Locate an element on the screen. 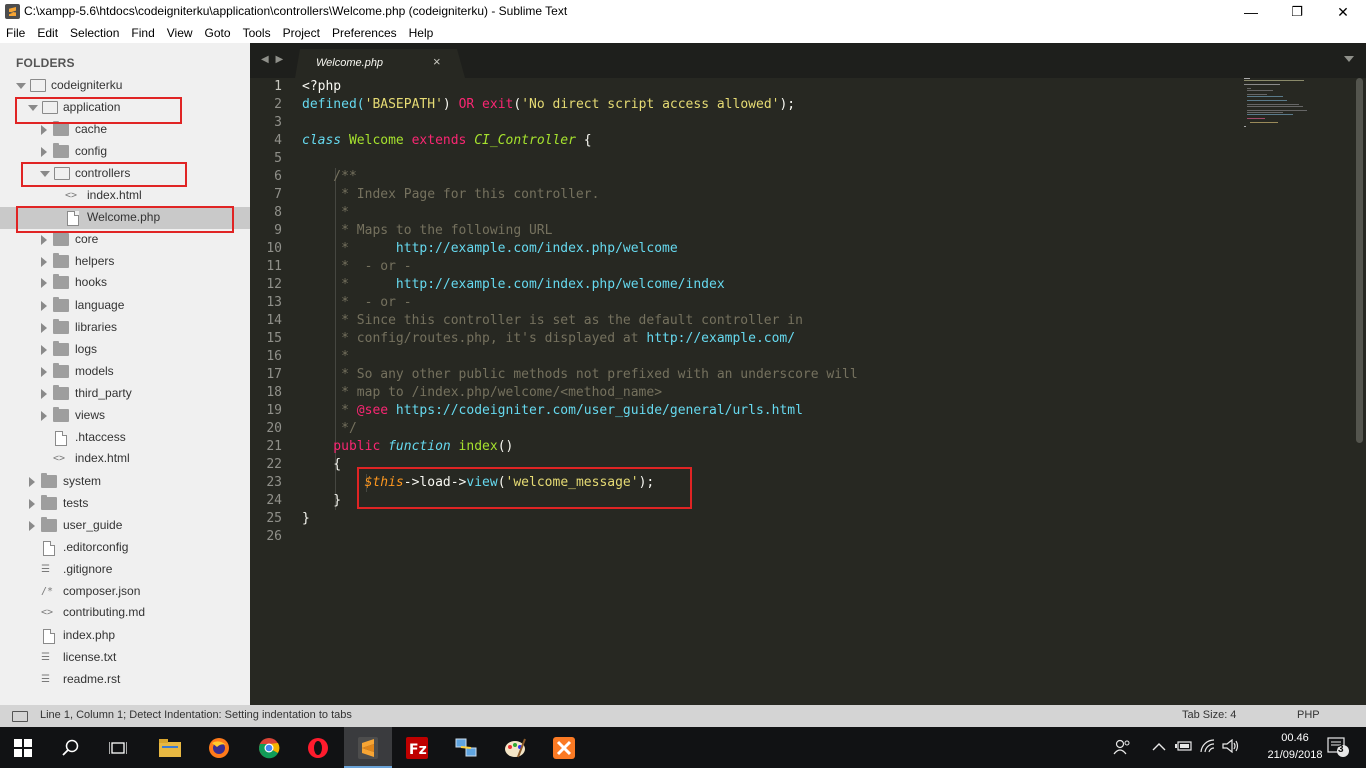  line-number: 8 is located at coordinates (278, 212).